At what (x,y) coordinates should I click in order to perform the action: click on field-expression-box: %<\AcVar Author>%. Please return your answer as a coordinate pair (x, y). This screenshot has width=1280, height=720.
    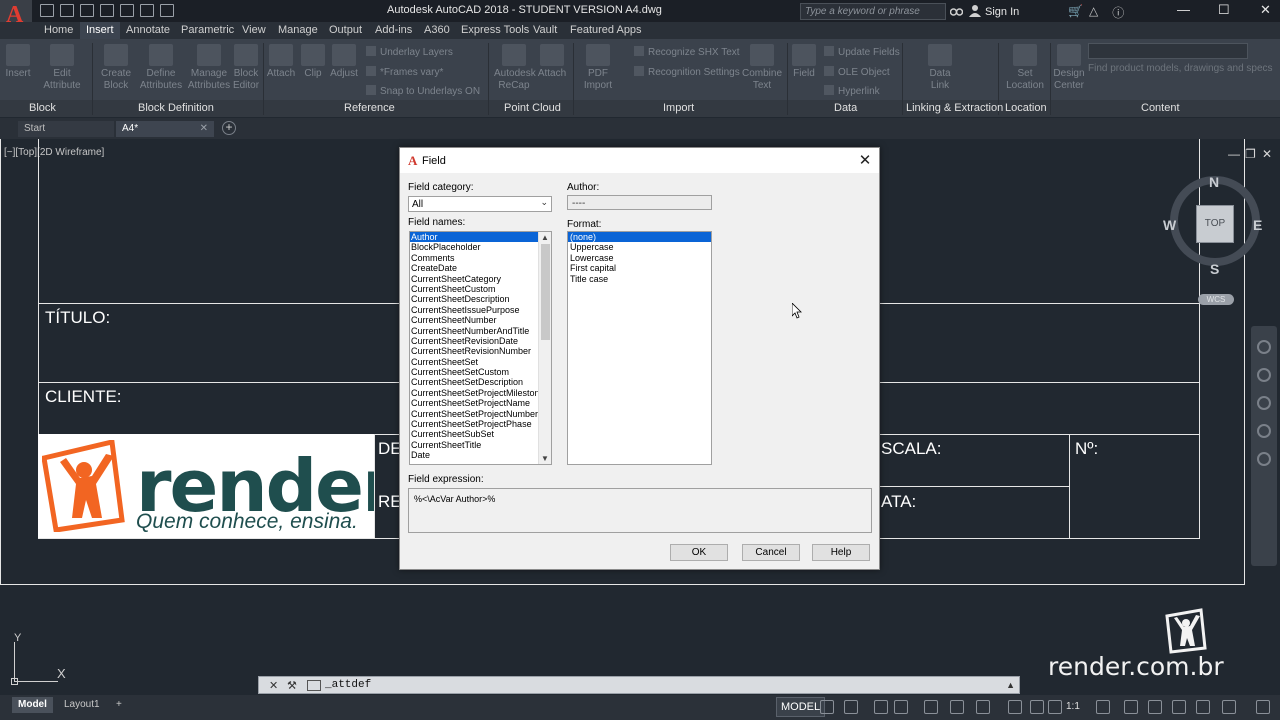
    Looking at the image, I should click on (640, 510).